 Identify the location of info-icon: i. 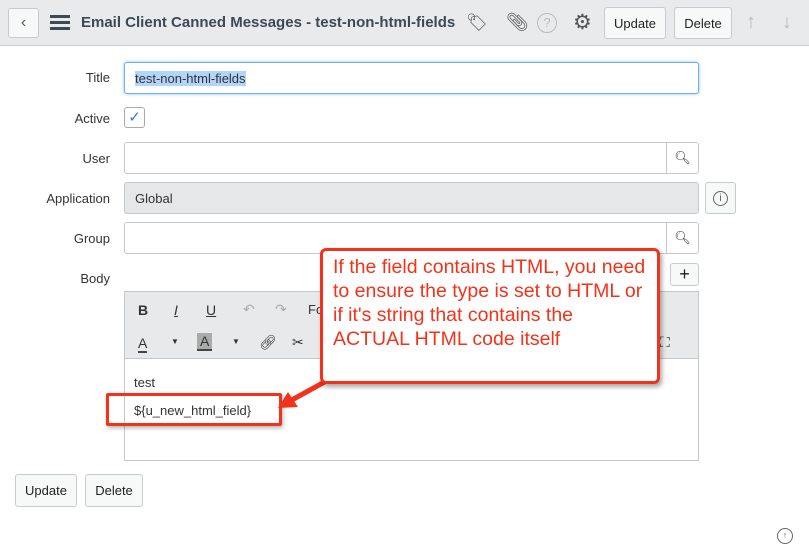
(720, 198).